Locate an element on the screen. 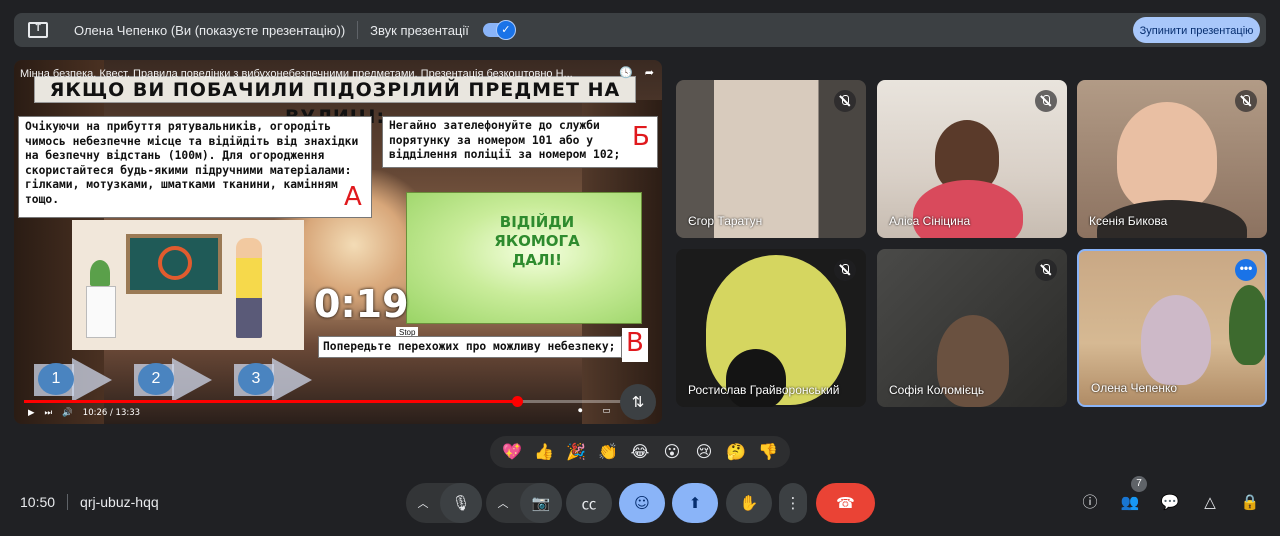  audio-options-chevron-icon: ︿ is located at coordinates (423, 503).